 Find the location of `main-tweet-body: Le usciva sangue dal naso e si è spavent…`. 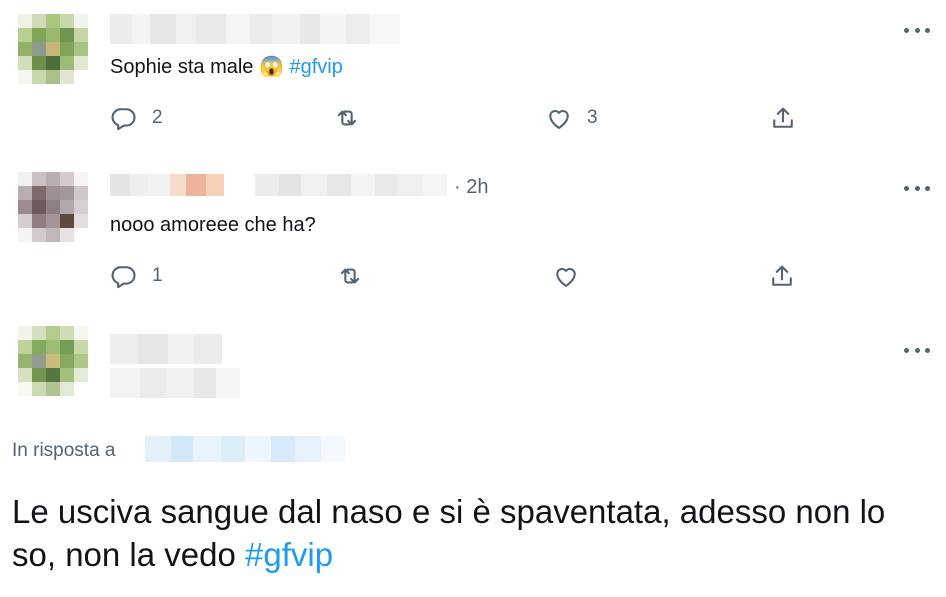

main-tweet-body: Le usciva sangue dal naso e si è spavent… is located at coordinates (449, 533).